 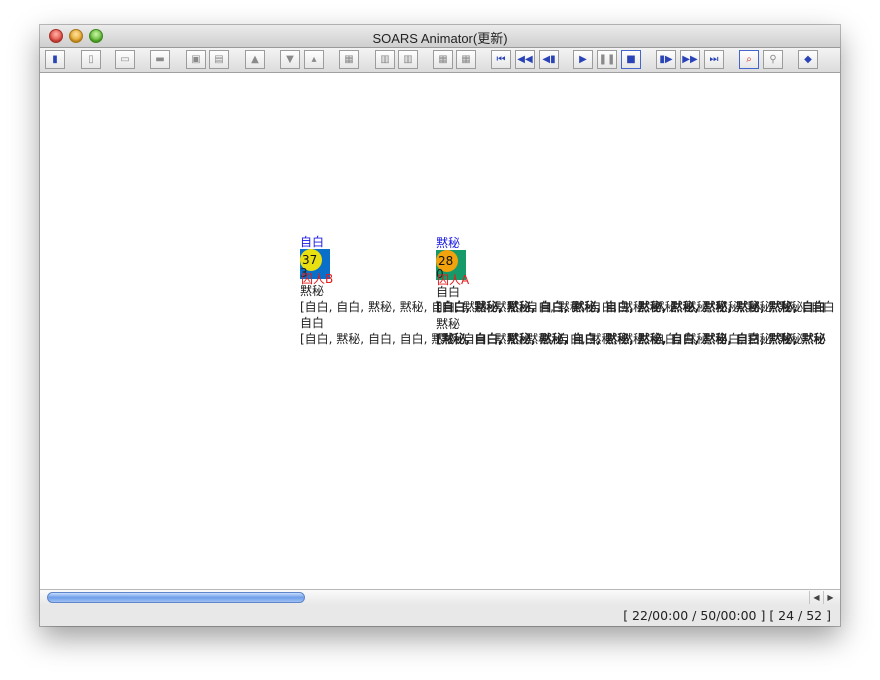 I want to click on agent-b-header: 自白, so click(x=312, y=242).